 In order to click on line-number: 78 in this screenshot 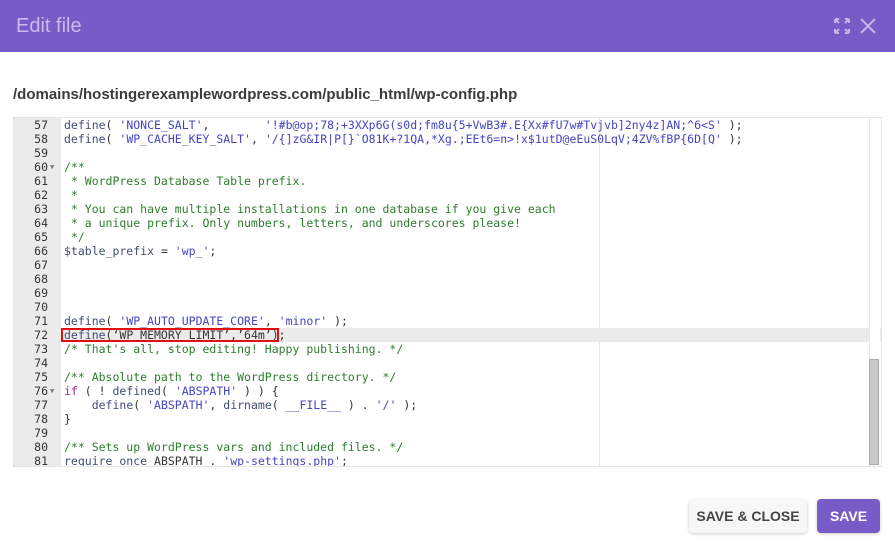, I will do `click(41, 419)`.